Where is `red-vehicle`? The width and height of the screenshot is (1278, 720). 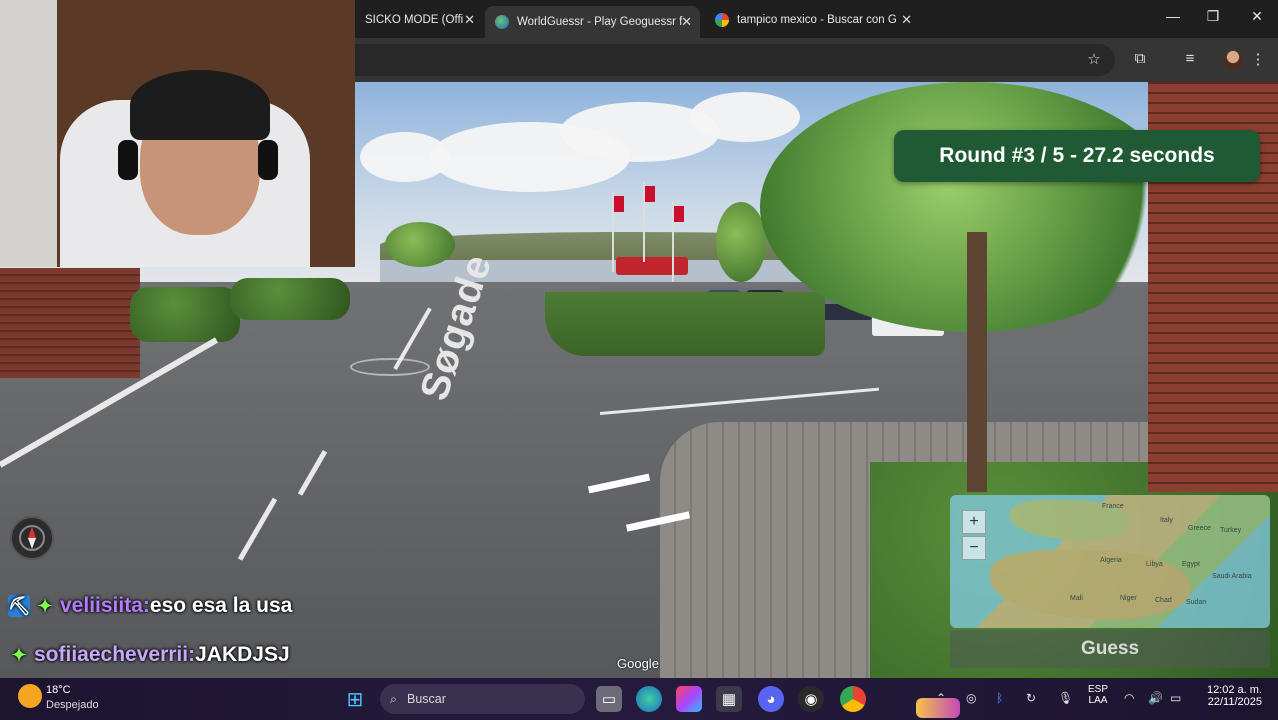
red-vehicle is located at coordinates (652, 266).